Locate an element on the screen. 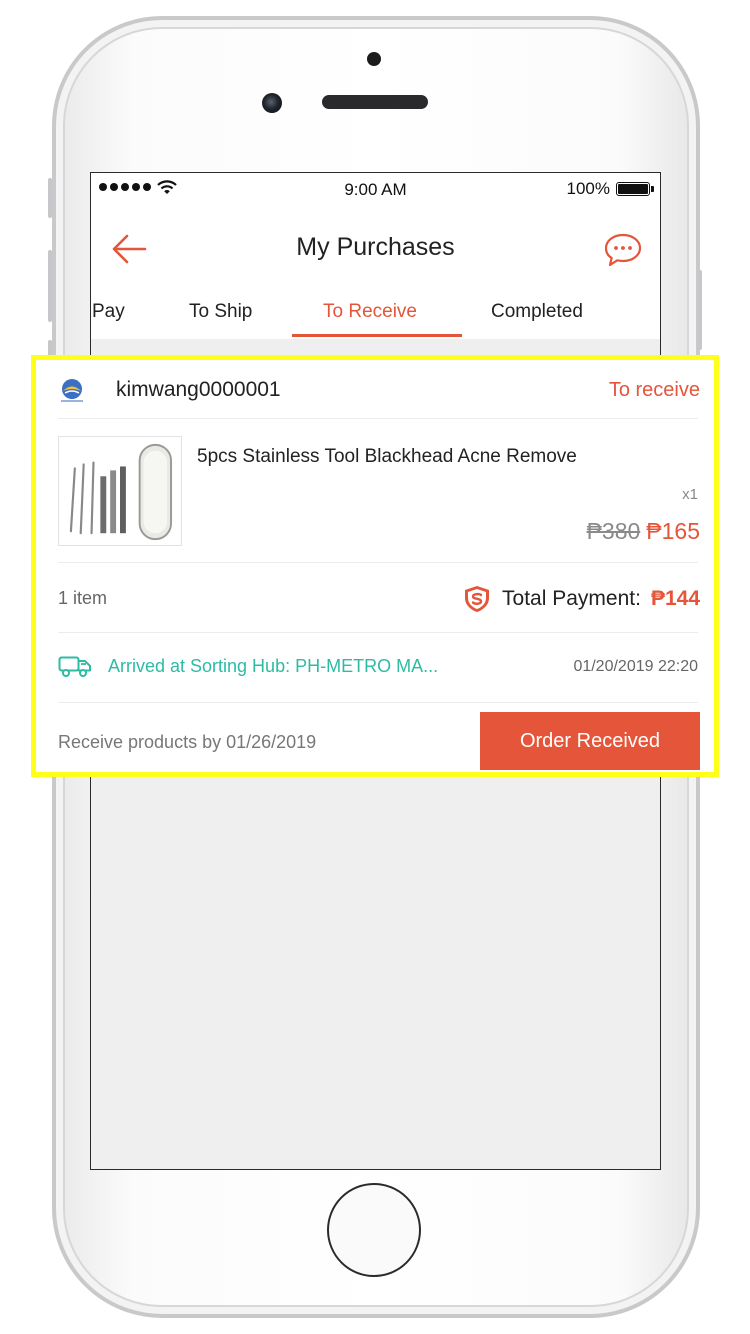  active-tab-indicator is located at coordinates (377, 335).